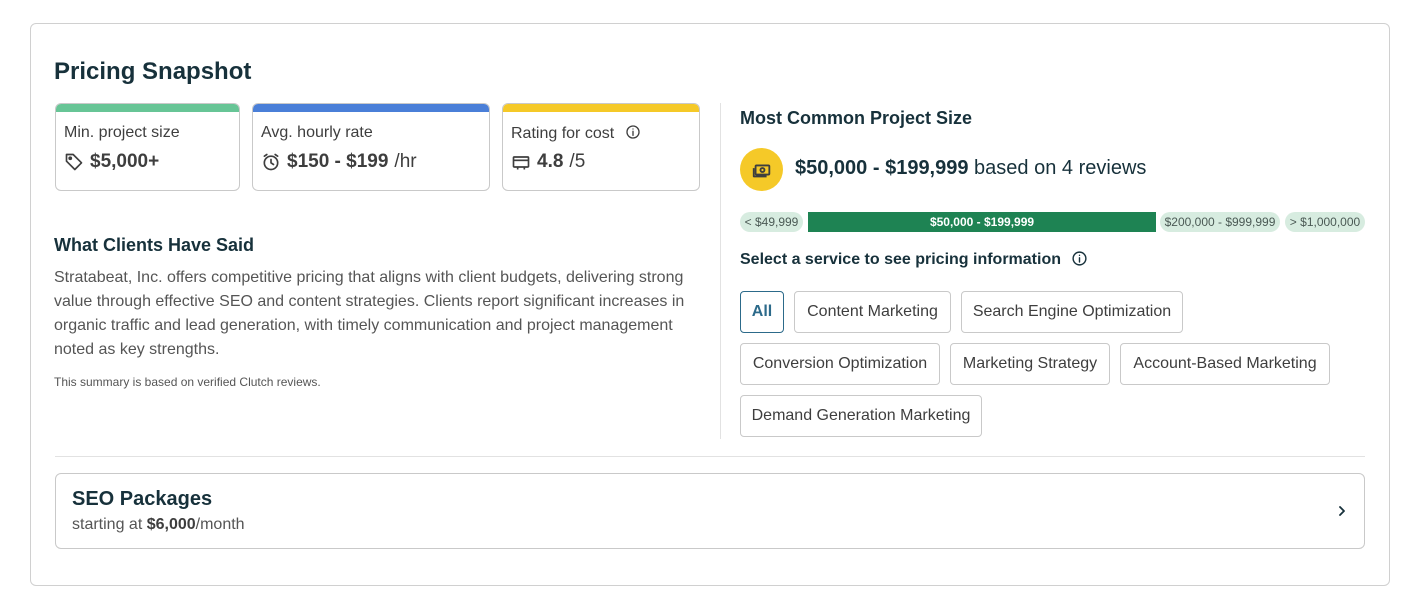 The width and height of the screenshot is (1405, 597). What do you see at coordinates (405, 161) in the screenshot?
I see `stat-unit: /hr` at bounding box center [405, 161].